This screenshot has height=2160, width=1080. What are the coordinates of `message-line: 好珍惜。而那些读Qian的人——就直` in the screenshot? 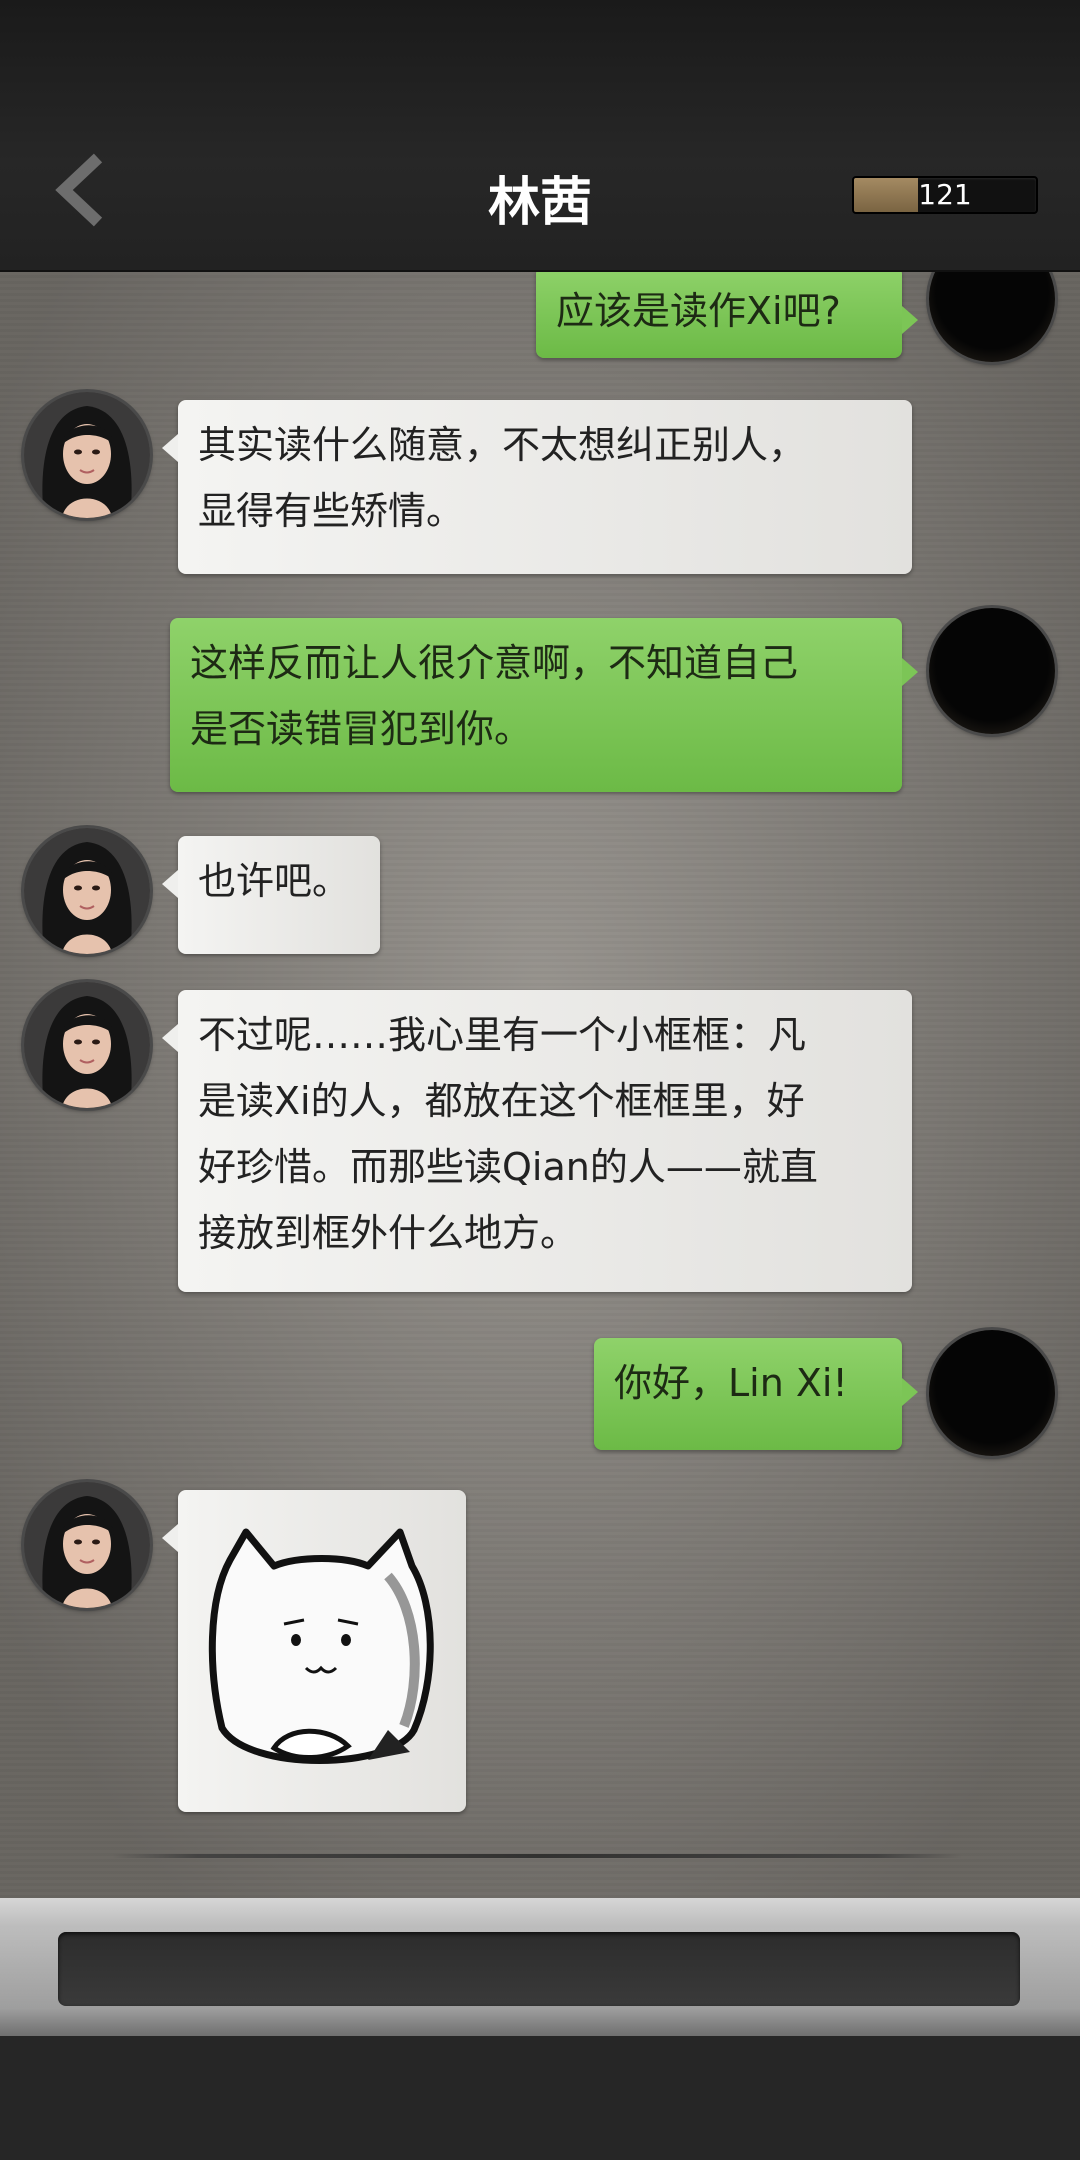 It's located at (508, 1167).